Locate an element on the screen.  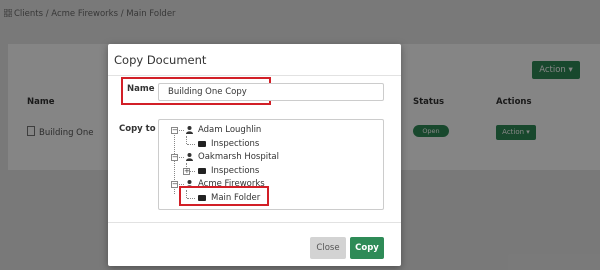
tree-node-adam-loughlin: Adam Loughlin is located at coordinates (241, 130).